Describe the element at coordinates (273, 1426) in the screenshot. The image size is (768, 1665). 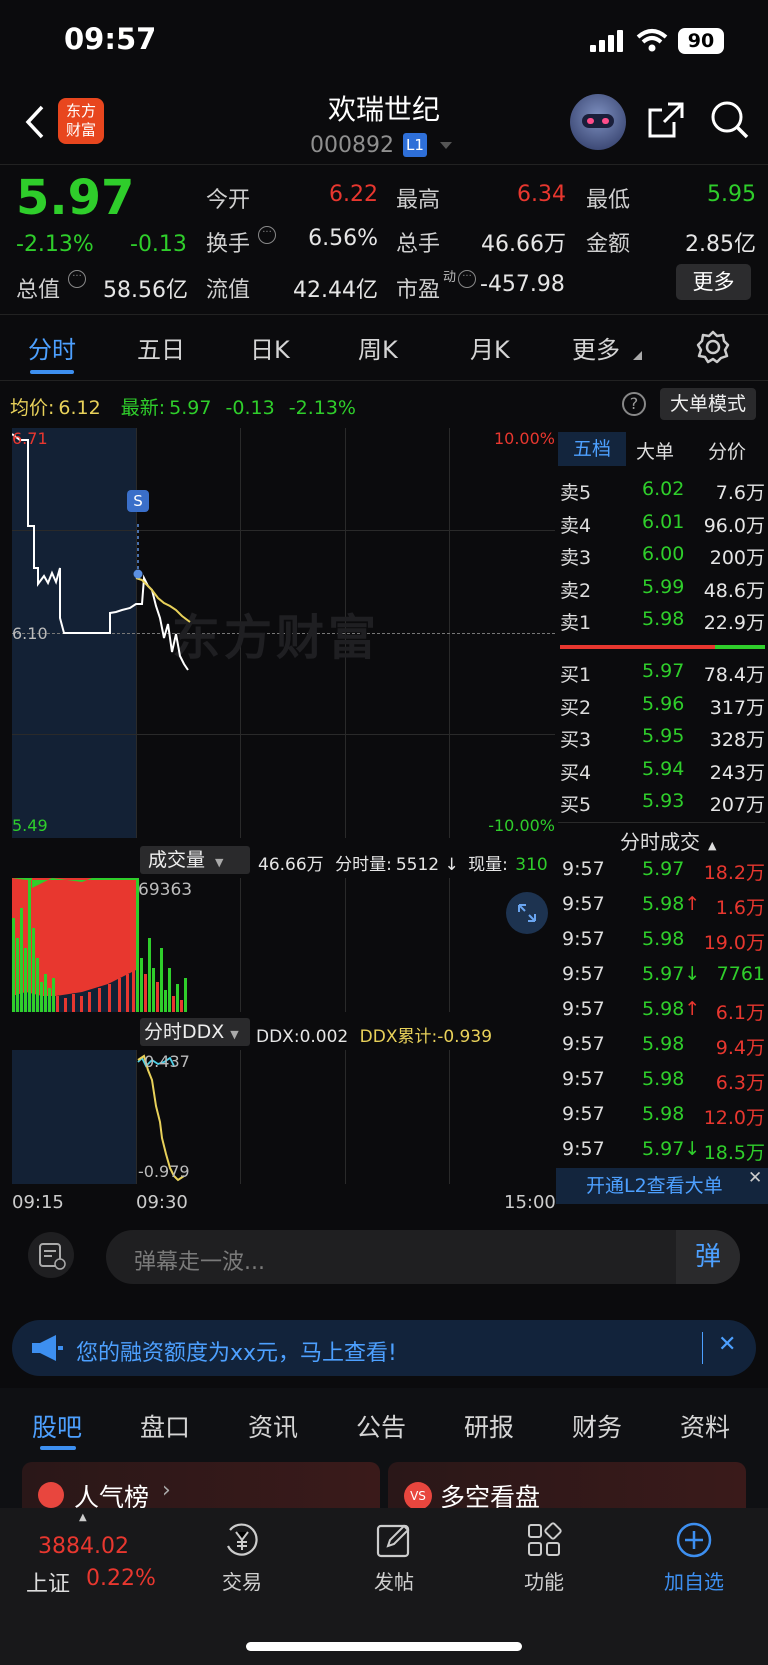
I see `tab-news: 资讯` at that location.